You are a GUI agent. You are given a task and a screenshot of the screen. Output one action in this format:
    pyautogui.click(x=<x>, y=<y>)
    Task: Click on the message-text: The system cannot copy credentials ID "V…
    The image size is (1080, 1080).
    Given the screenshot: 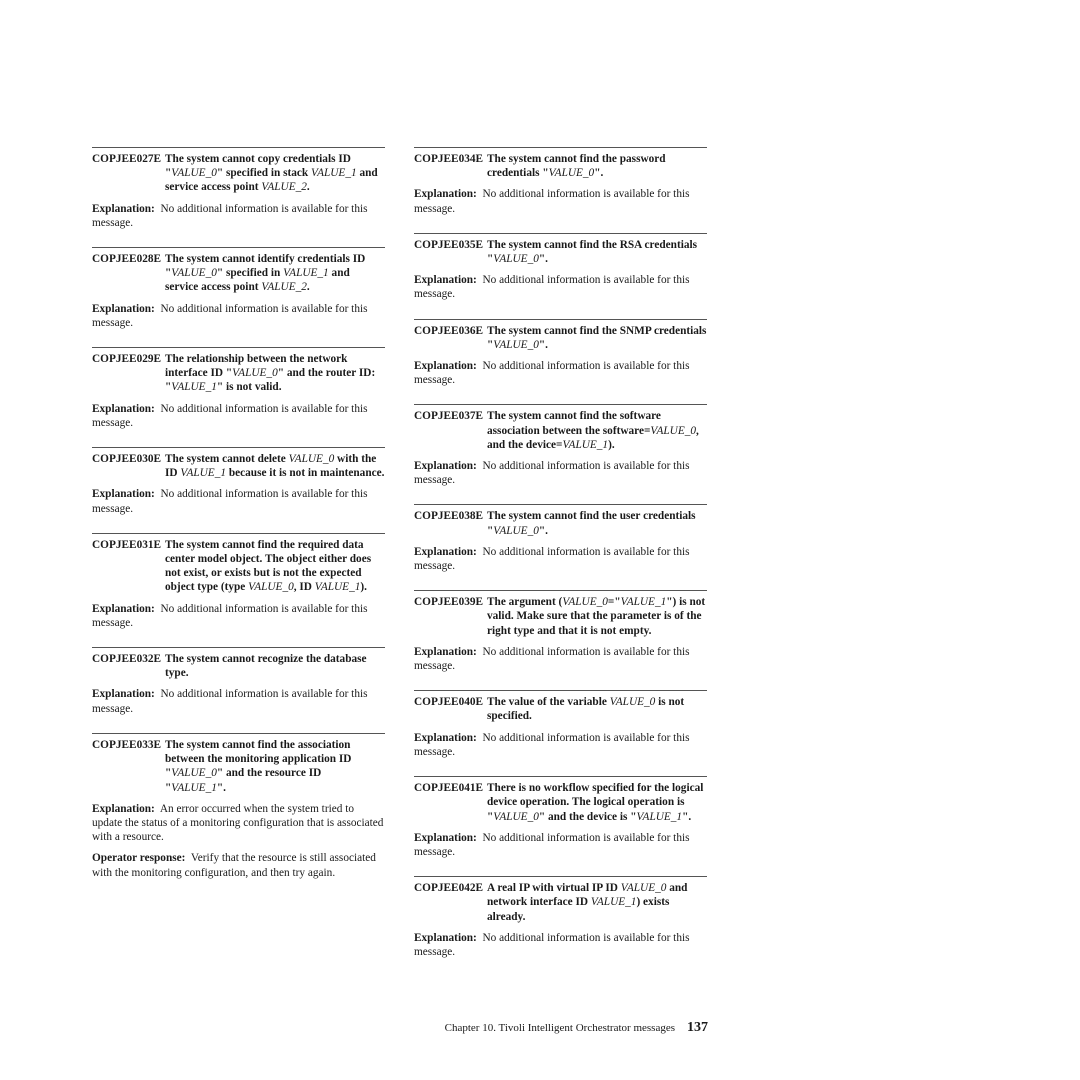 What is the action you would take?
    pyautogui.click(x=275, y=173)
    